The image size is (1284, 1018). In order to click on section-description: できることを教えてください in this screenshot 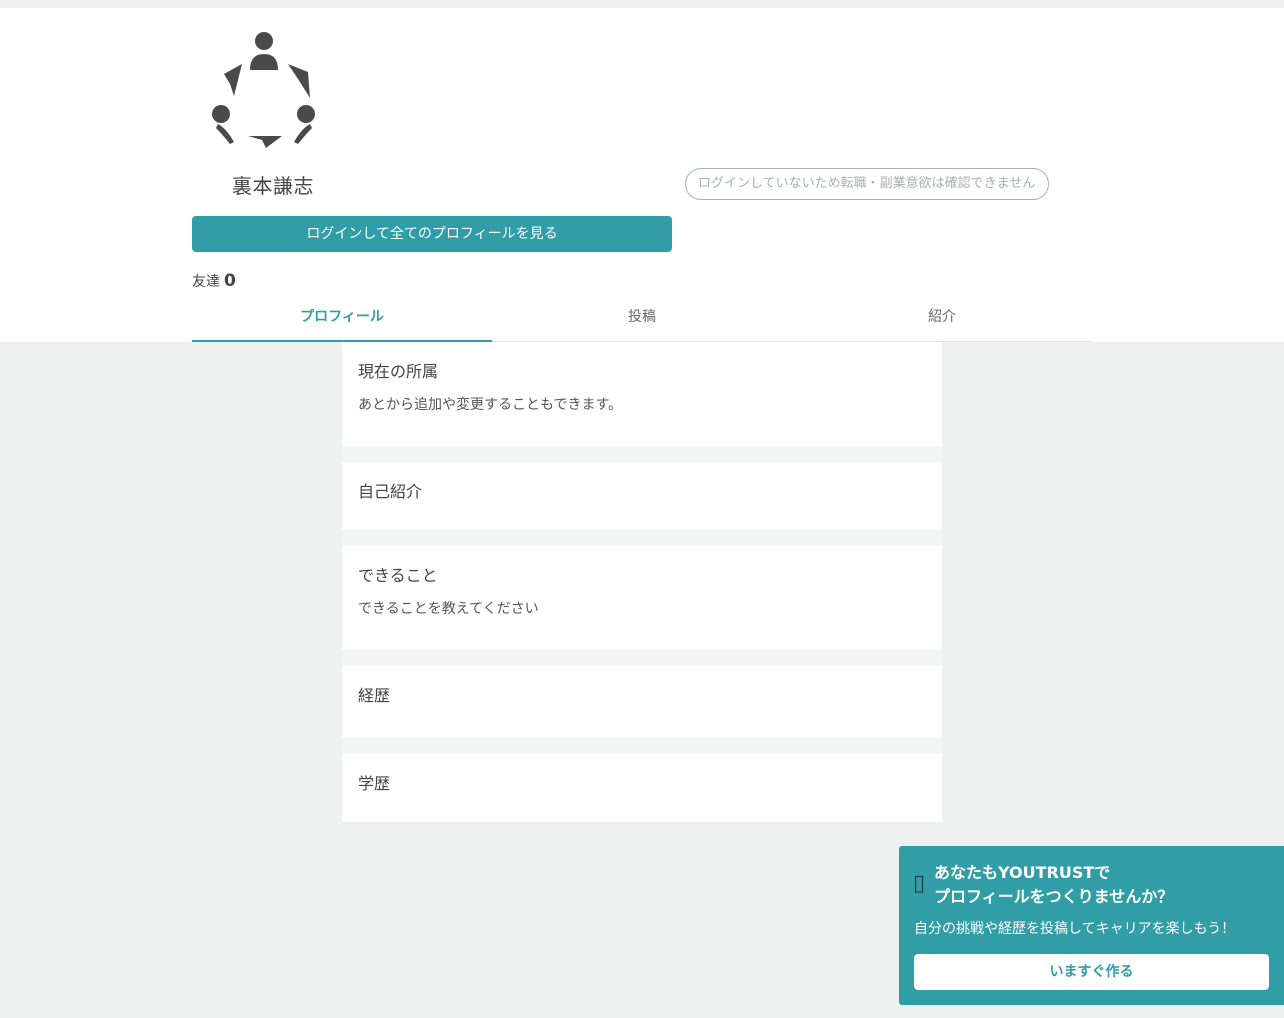, I will do `click(448, 609)`.